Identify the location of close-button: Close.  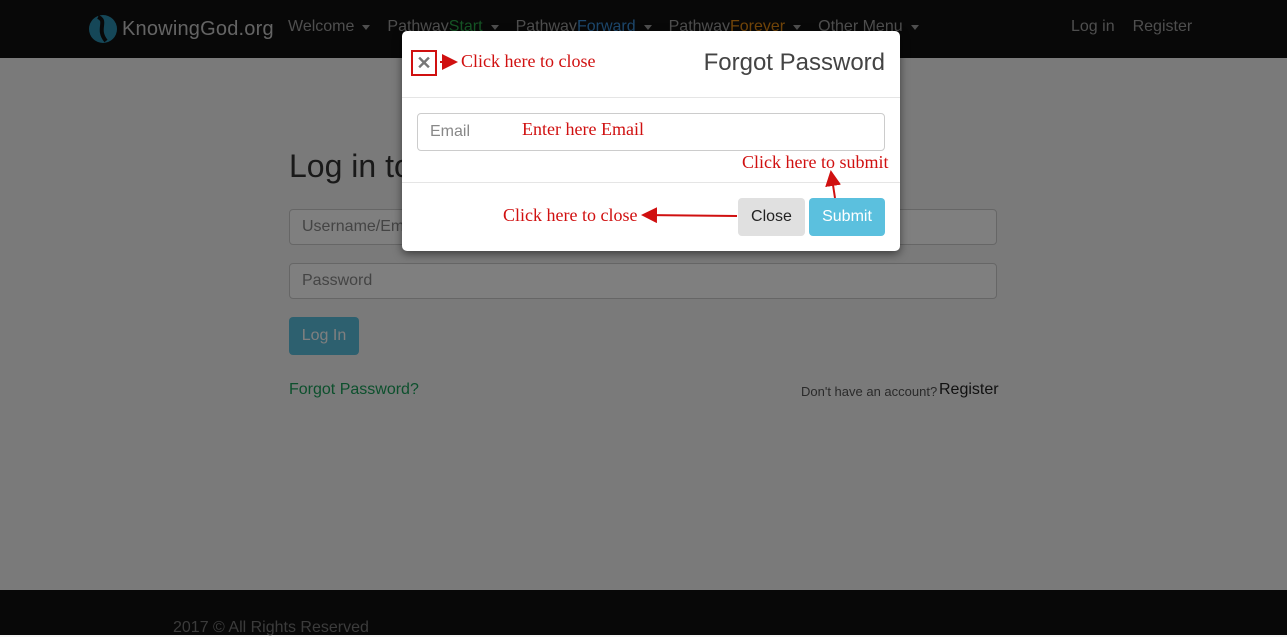
(771, 217).